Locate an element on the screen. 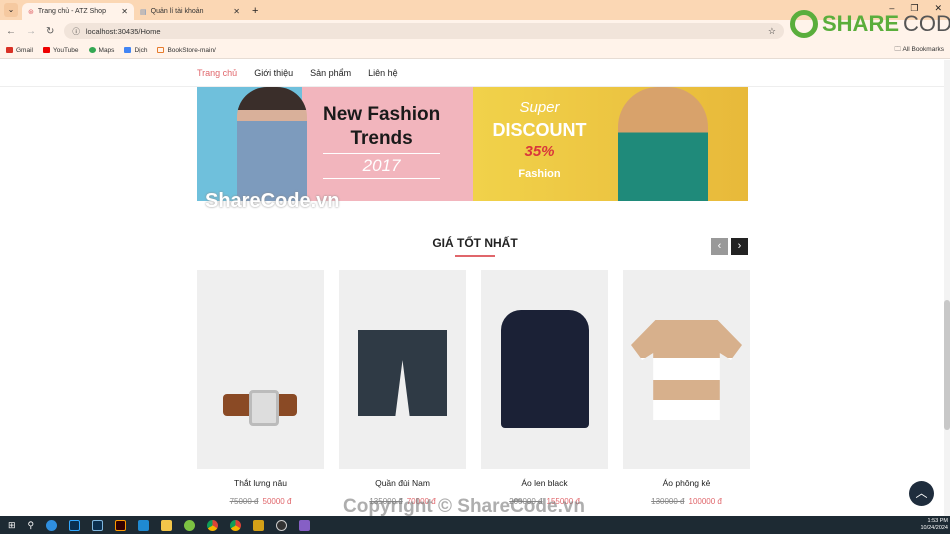 This screenshot has height=534, width=950. banner-heading: Trends is located at coordinates (381, 138).